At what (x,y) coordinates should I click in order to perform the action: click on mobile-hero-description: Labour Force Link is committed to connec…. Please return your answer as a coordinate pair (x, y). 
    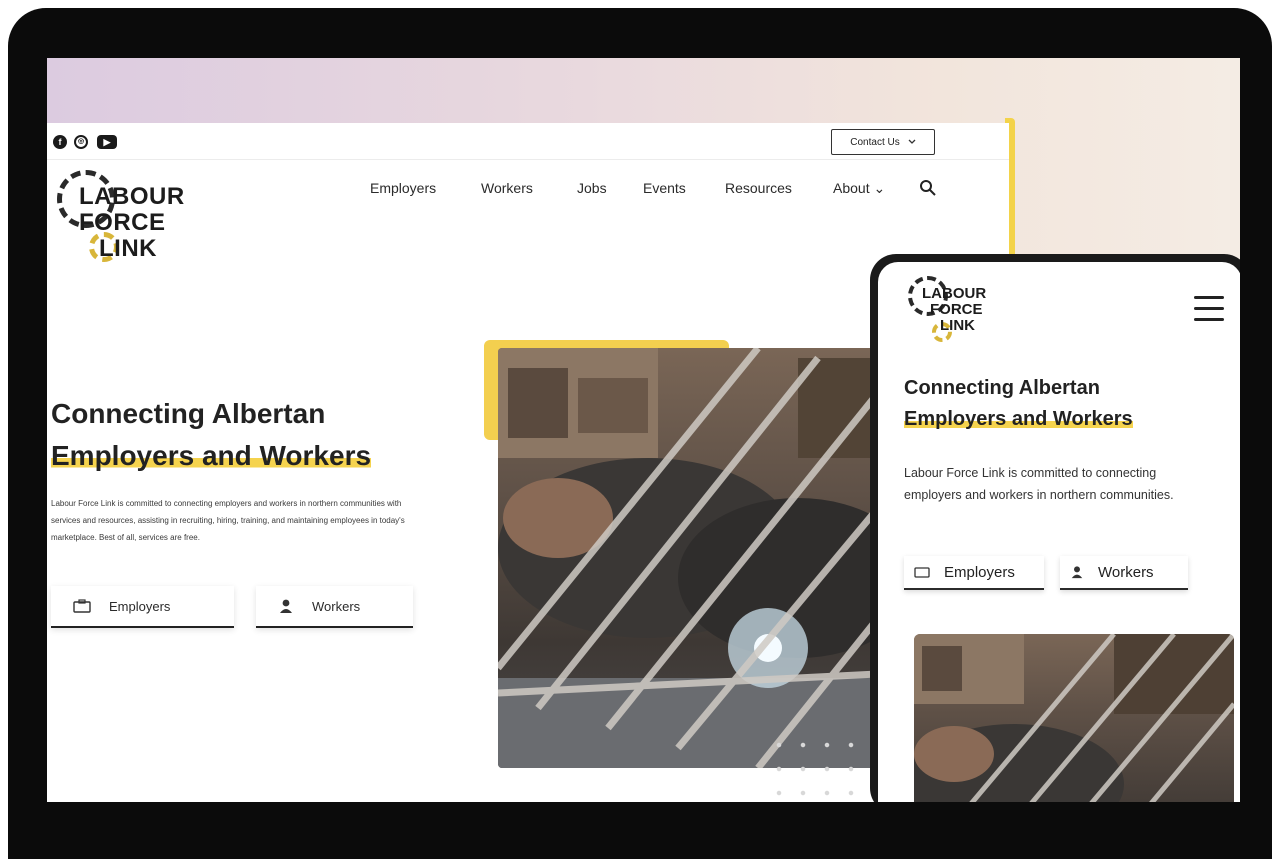
    Looking at the image, I should click on (1039, 484).